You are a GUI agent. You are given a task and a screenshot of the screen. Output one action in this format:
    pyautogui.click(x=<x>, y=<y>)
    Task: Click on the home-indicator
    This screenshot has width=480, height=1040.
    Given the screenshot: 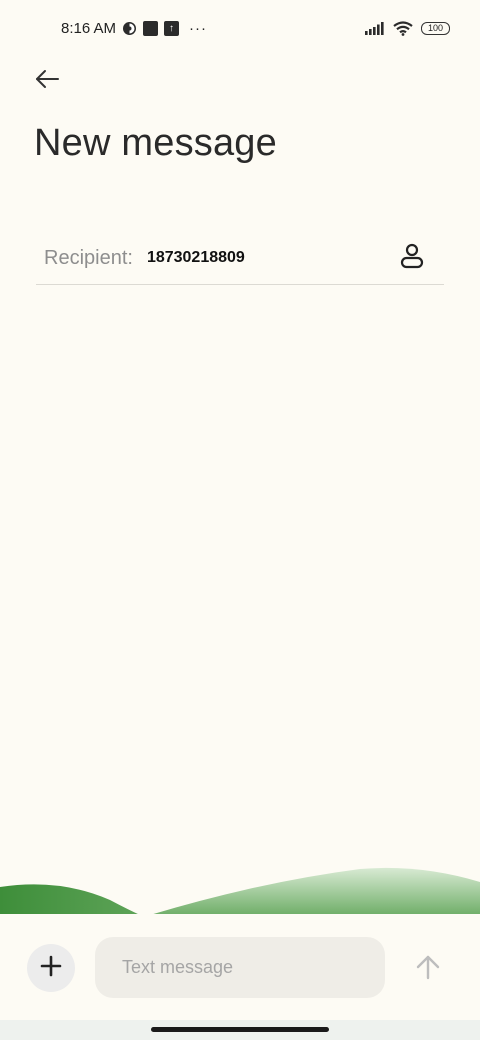 What is the action you would take?
    pyautogui.click(x=240, y=1029)
    